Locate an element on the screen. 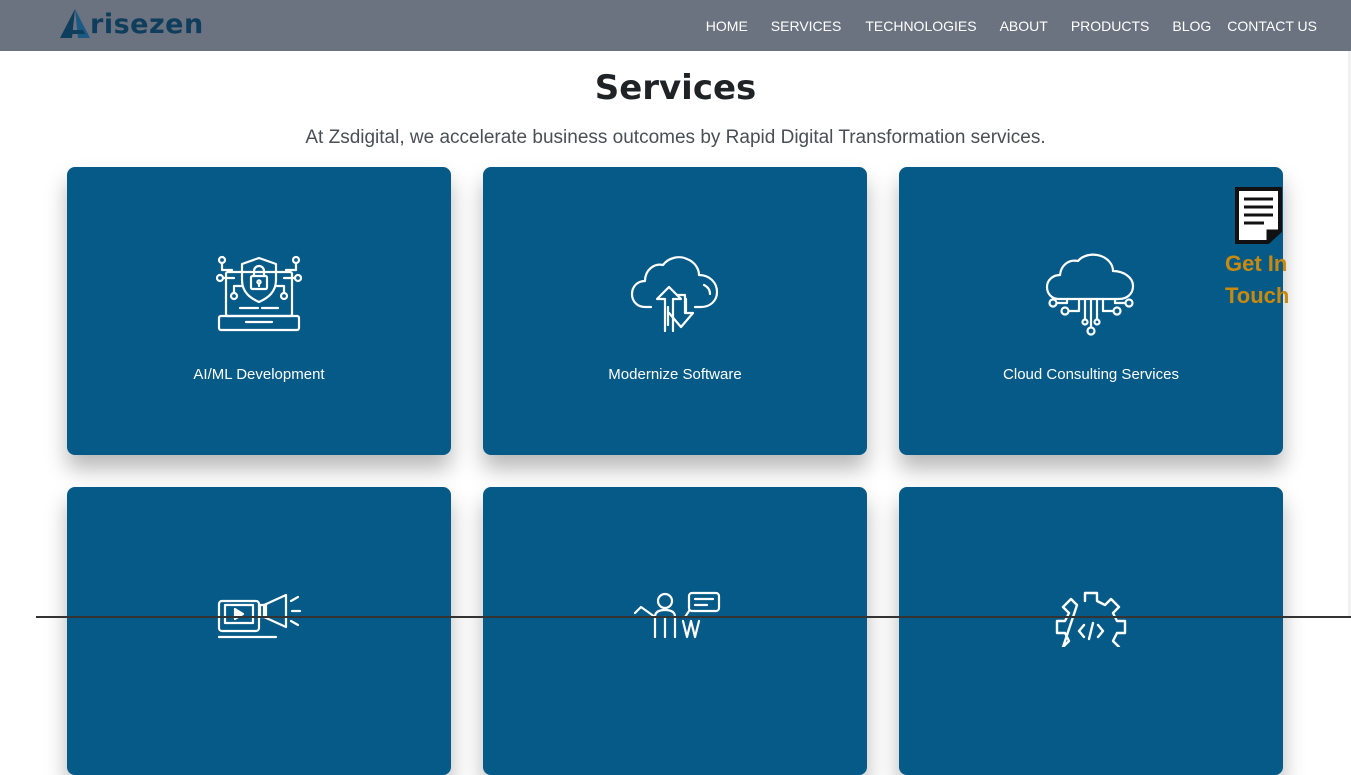 The image size is (1351, 775). service-card-modernize-software: Modernize Software is located at coordinates (675, 311).